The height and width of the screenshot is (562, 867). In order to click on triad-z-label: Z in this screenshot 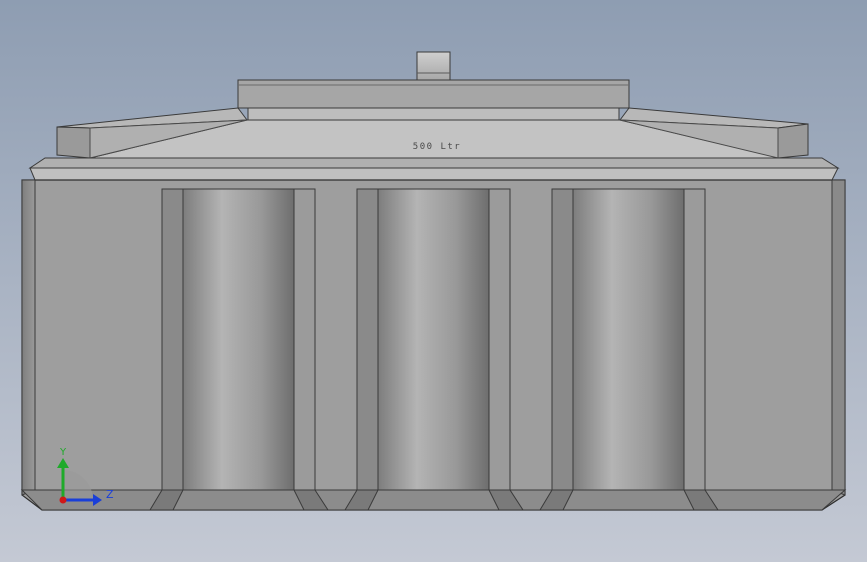, I will do `click(110, 494)`.